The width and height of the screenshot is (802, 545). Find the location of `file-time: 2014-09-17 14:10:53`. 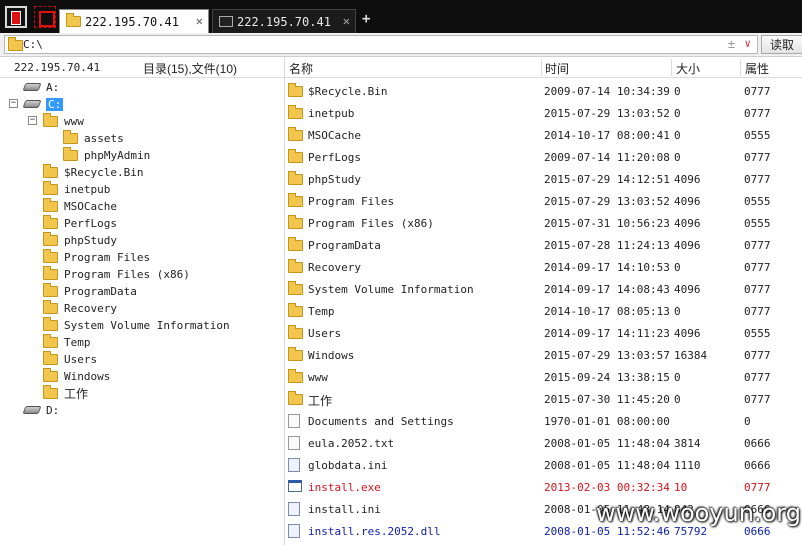

file-time: 2014-09-17 14:10:53 is located at coordinates (607, 267).